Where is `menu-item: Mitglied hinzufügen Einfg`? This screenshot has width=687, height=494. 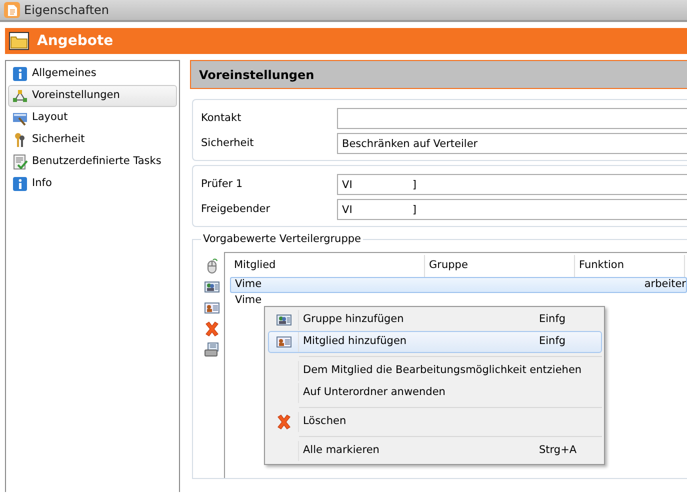 menu-item: Mitglied hinzufügen Einfg is located at coordinates (435, 342).